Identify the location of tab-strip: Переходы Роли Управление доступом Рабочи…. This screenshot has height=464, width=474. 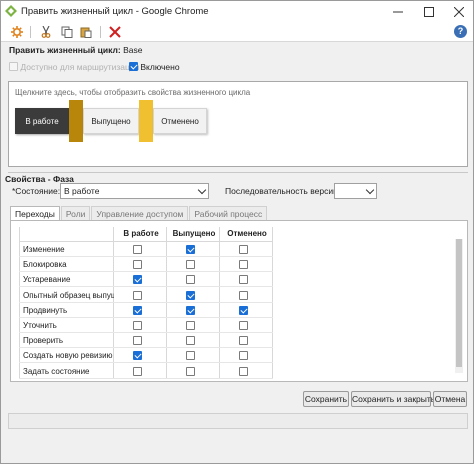
(139, 213).